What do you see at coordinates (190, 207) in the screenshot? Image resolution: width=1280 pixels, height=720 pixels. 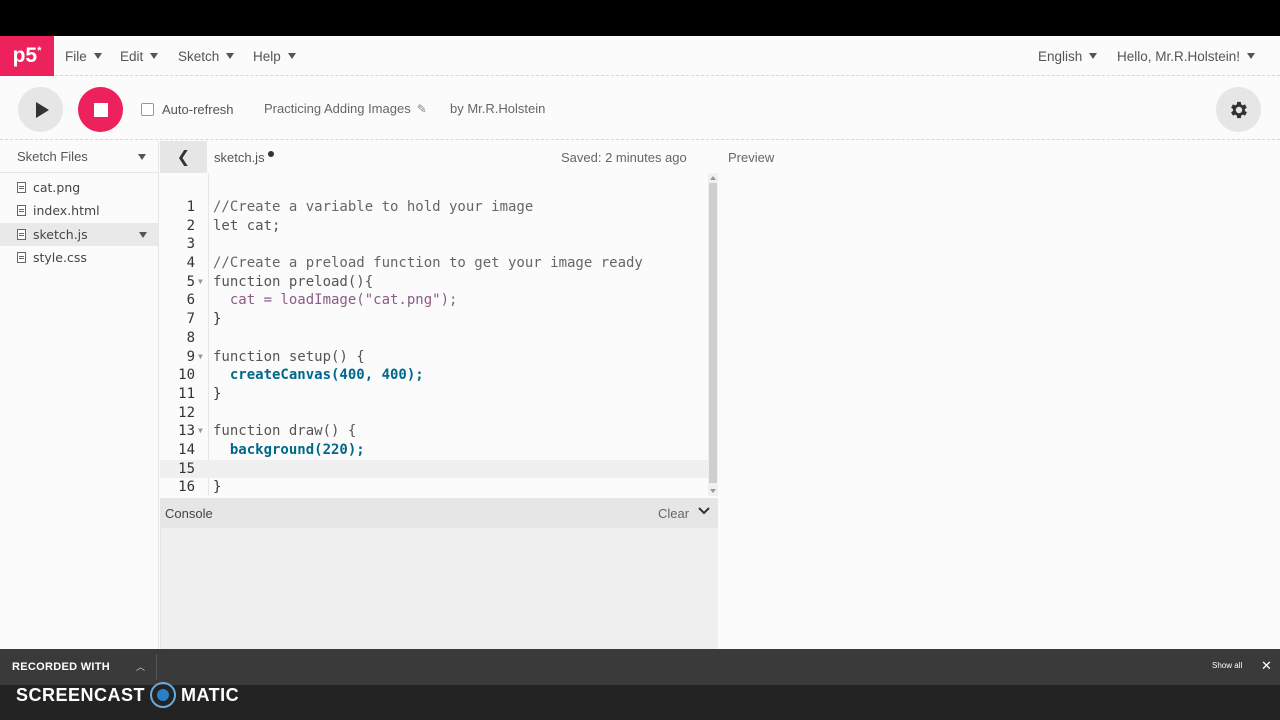 I see `line-number: 1` at bounding box center [190, 207].